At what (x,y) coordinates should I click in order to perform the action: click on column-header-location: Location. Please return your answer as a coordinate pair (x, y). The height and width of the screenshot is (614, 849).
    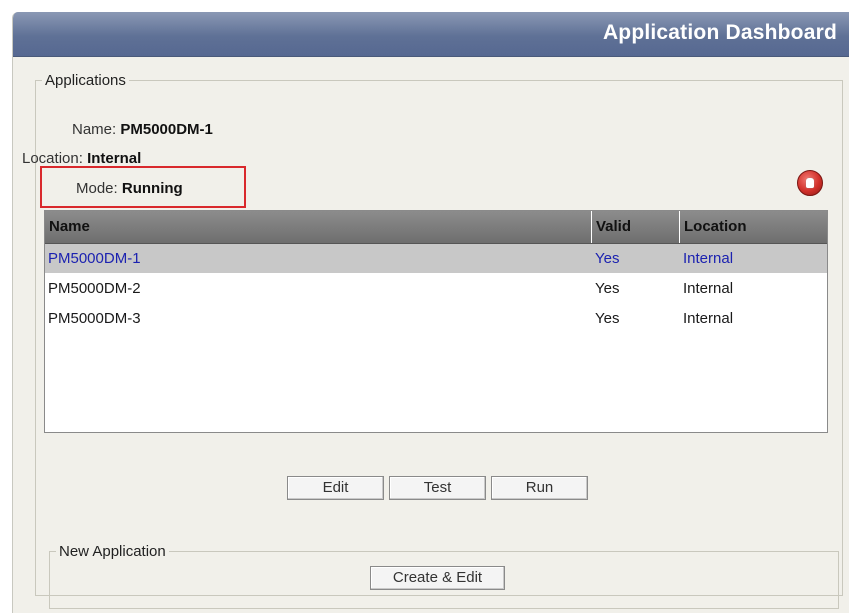
    Looking at the image, I should click on (753, 227).